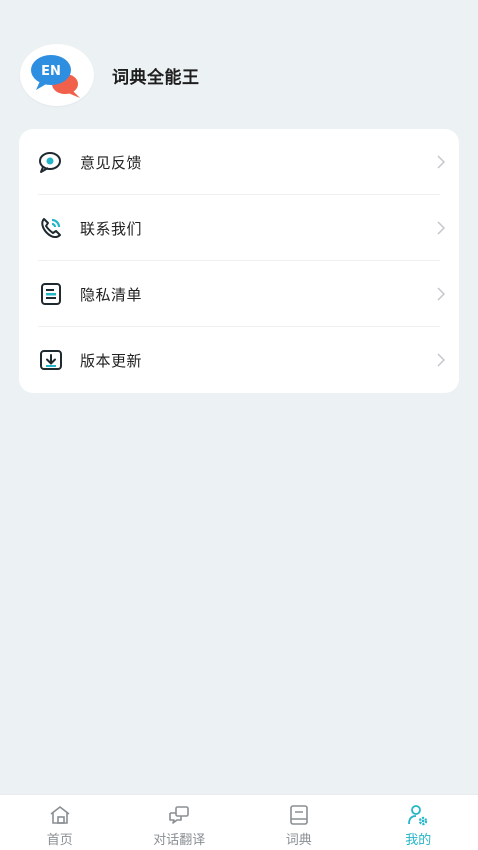  I want to click on avatar: EN, so click(57, 75).